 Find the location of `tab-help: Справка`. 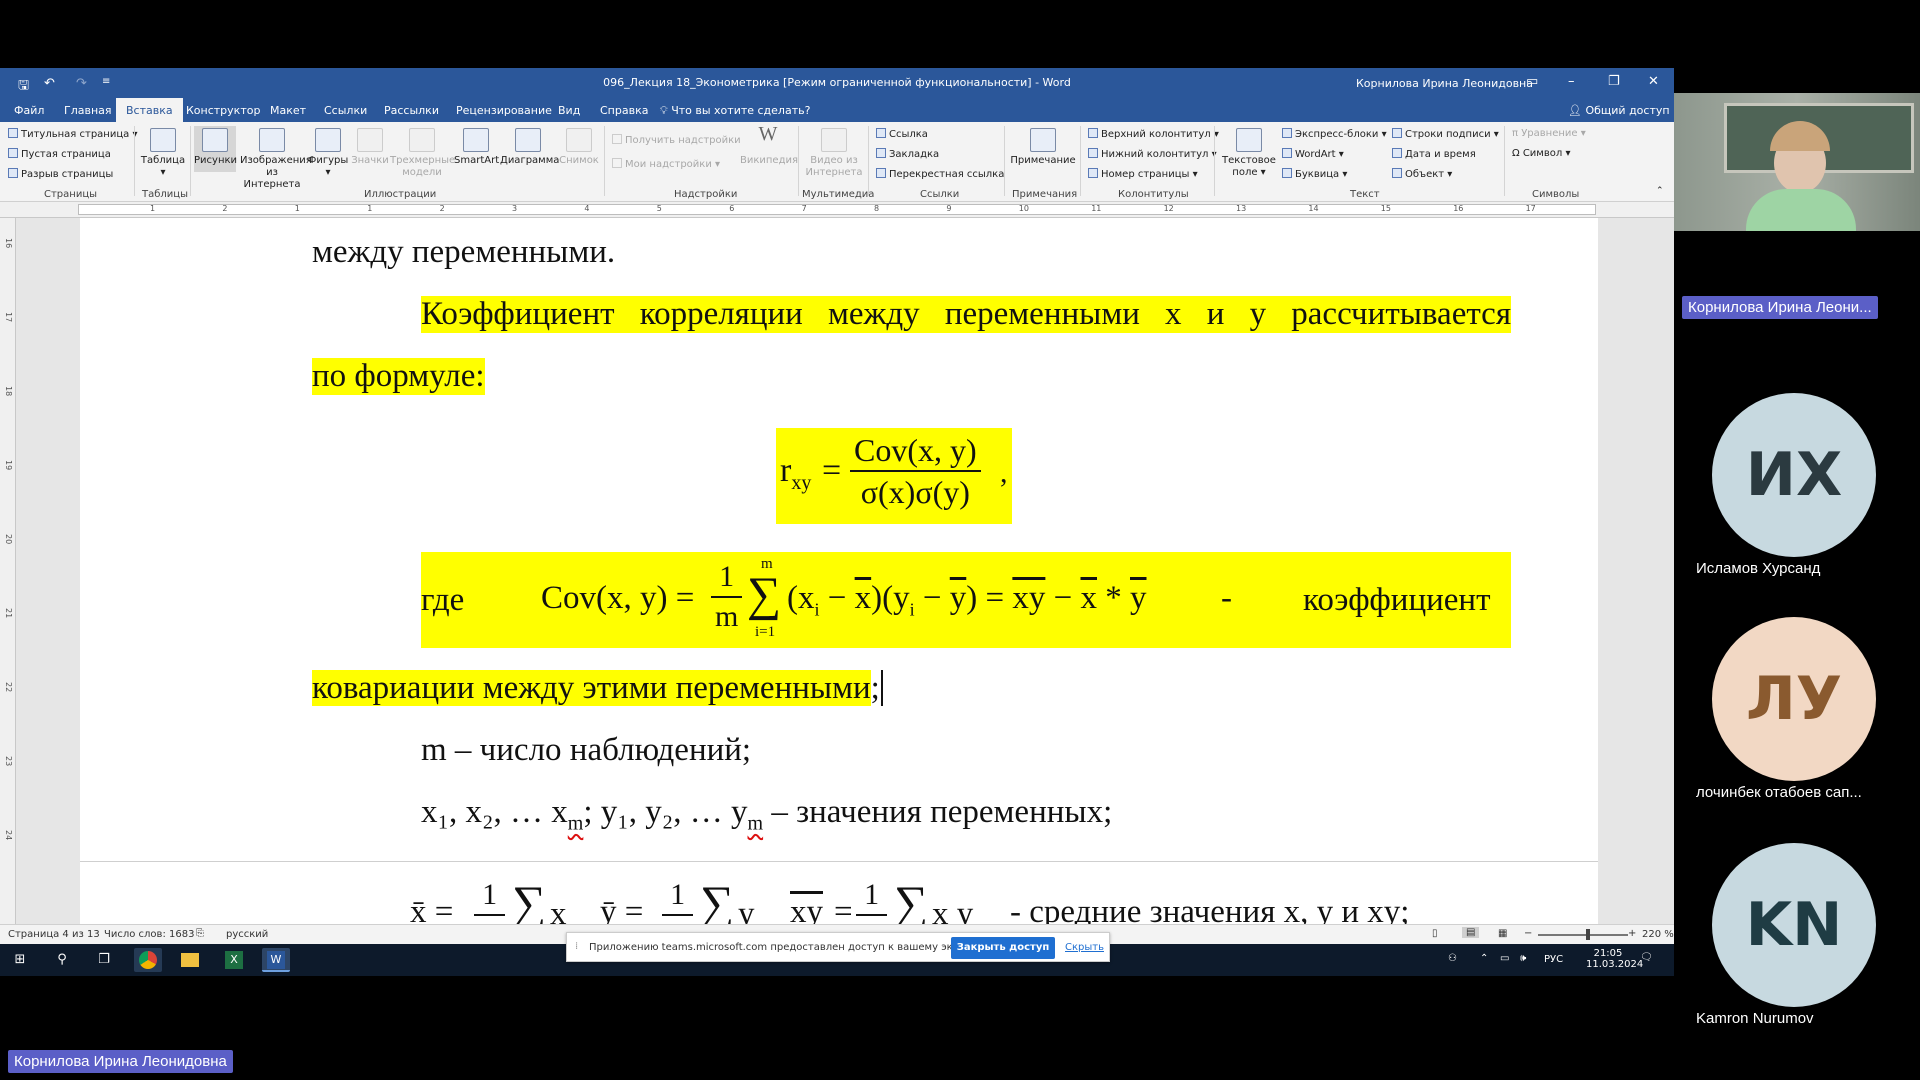

tab-help: Справка is located at coordinates (624, 110).